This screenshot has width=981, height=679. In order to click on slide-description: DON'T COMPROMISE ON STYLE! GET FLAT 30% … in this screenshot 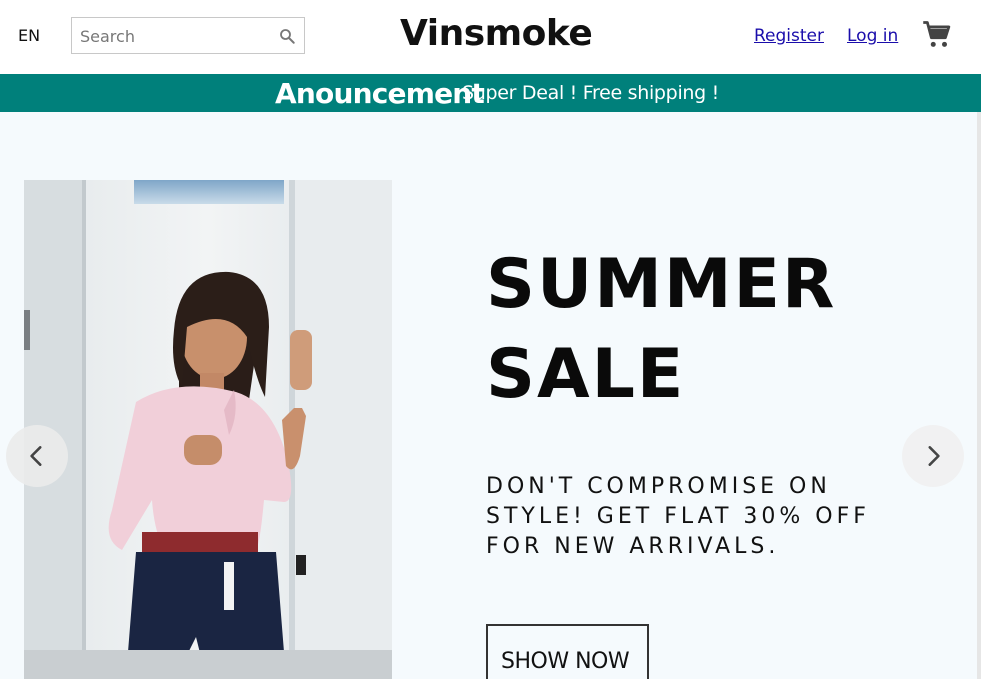, I will do `click(696, 517)`.